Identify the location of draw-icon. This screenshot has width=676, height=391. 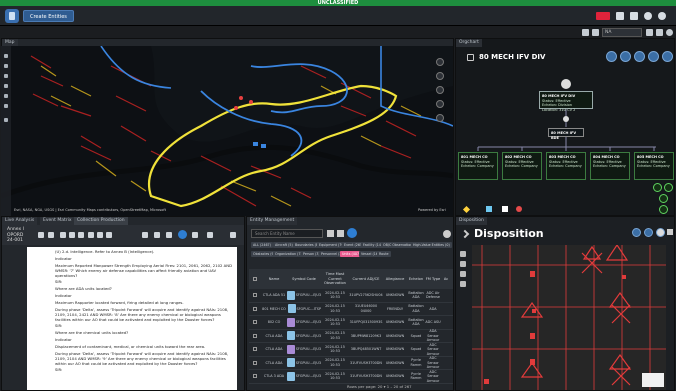
(6, 96).